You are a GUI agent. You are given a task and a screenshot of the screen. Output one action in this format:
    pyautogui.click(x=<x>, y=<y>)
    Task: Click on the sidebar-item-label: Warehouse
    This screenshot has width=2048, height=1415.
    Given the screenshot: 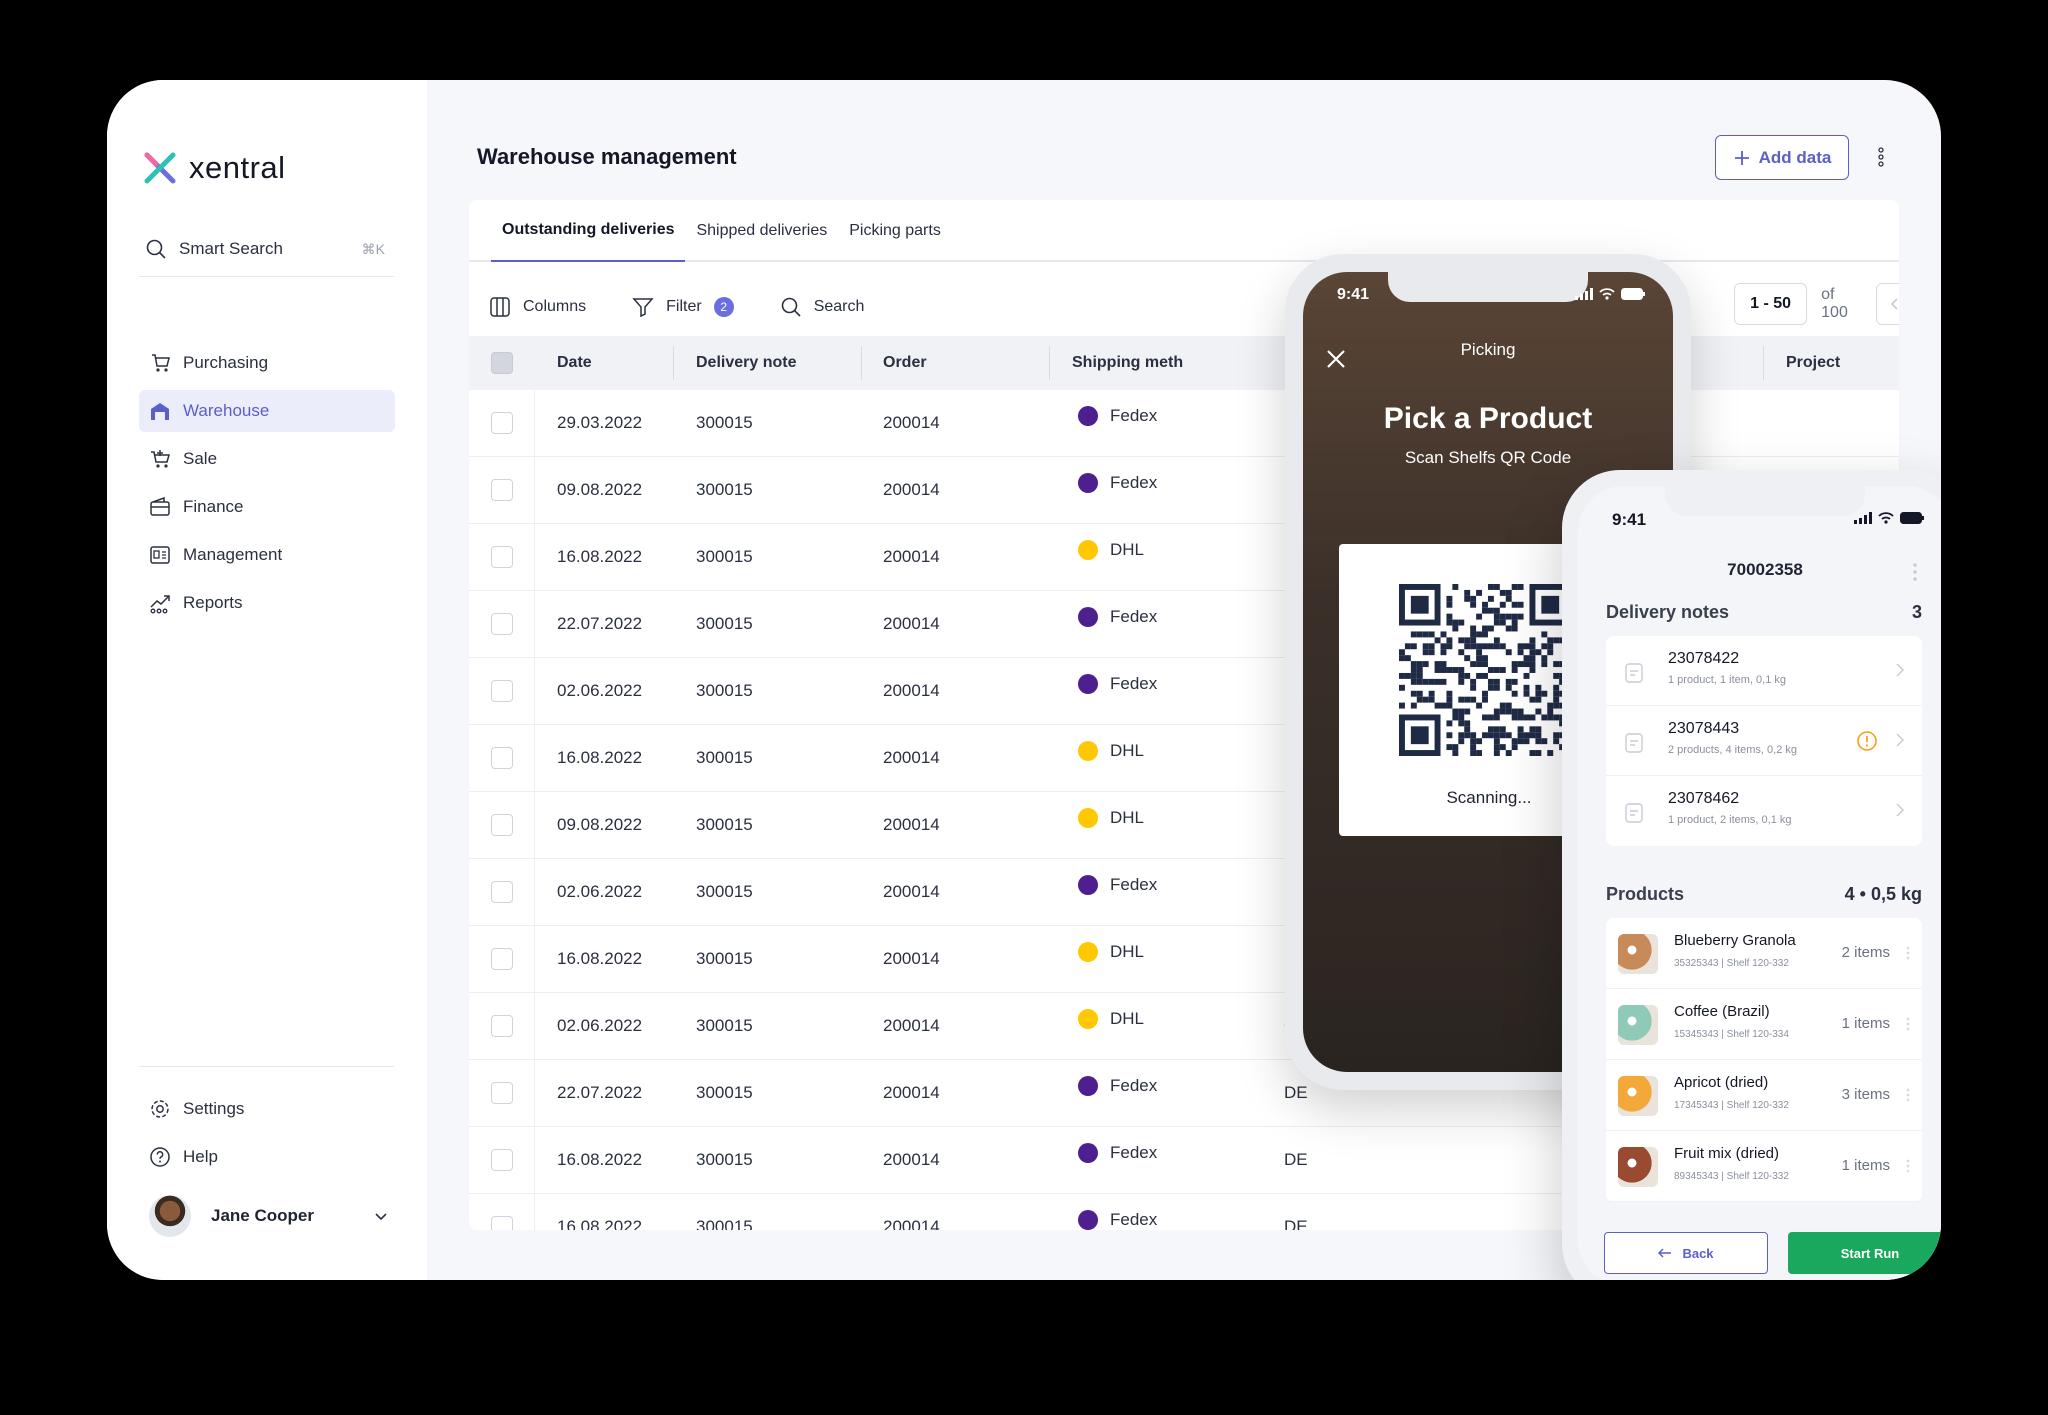 What is the action you would take?
    pyautogui.click(x=226, y=410)
    